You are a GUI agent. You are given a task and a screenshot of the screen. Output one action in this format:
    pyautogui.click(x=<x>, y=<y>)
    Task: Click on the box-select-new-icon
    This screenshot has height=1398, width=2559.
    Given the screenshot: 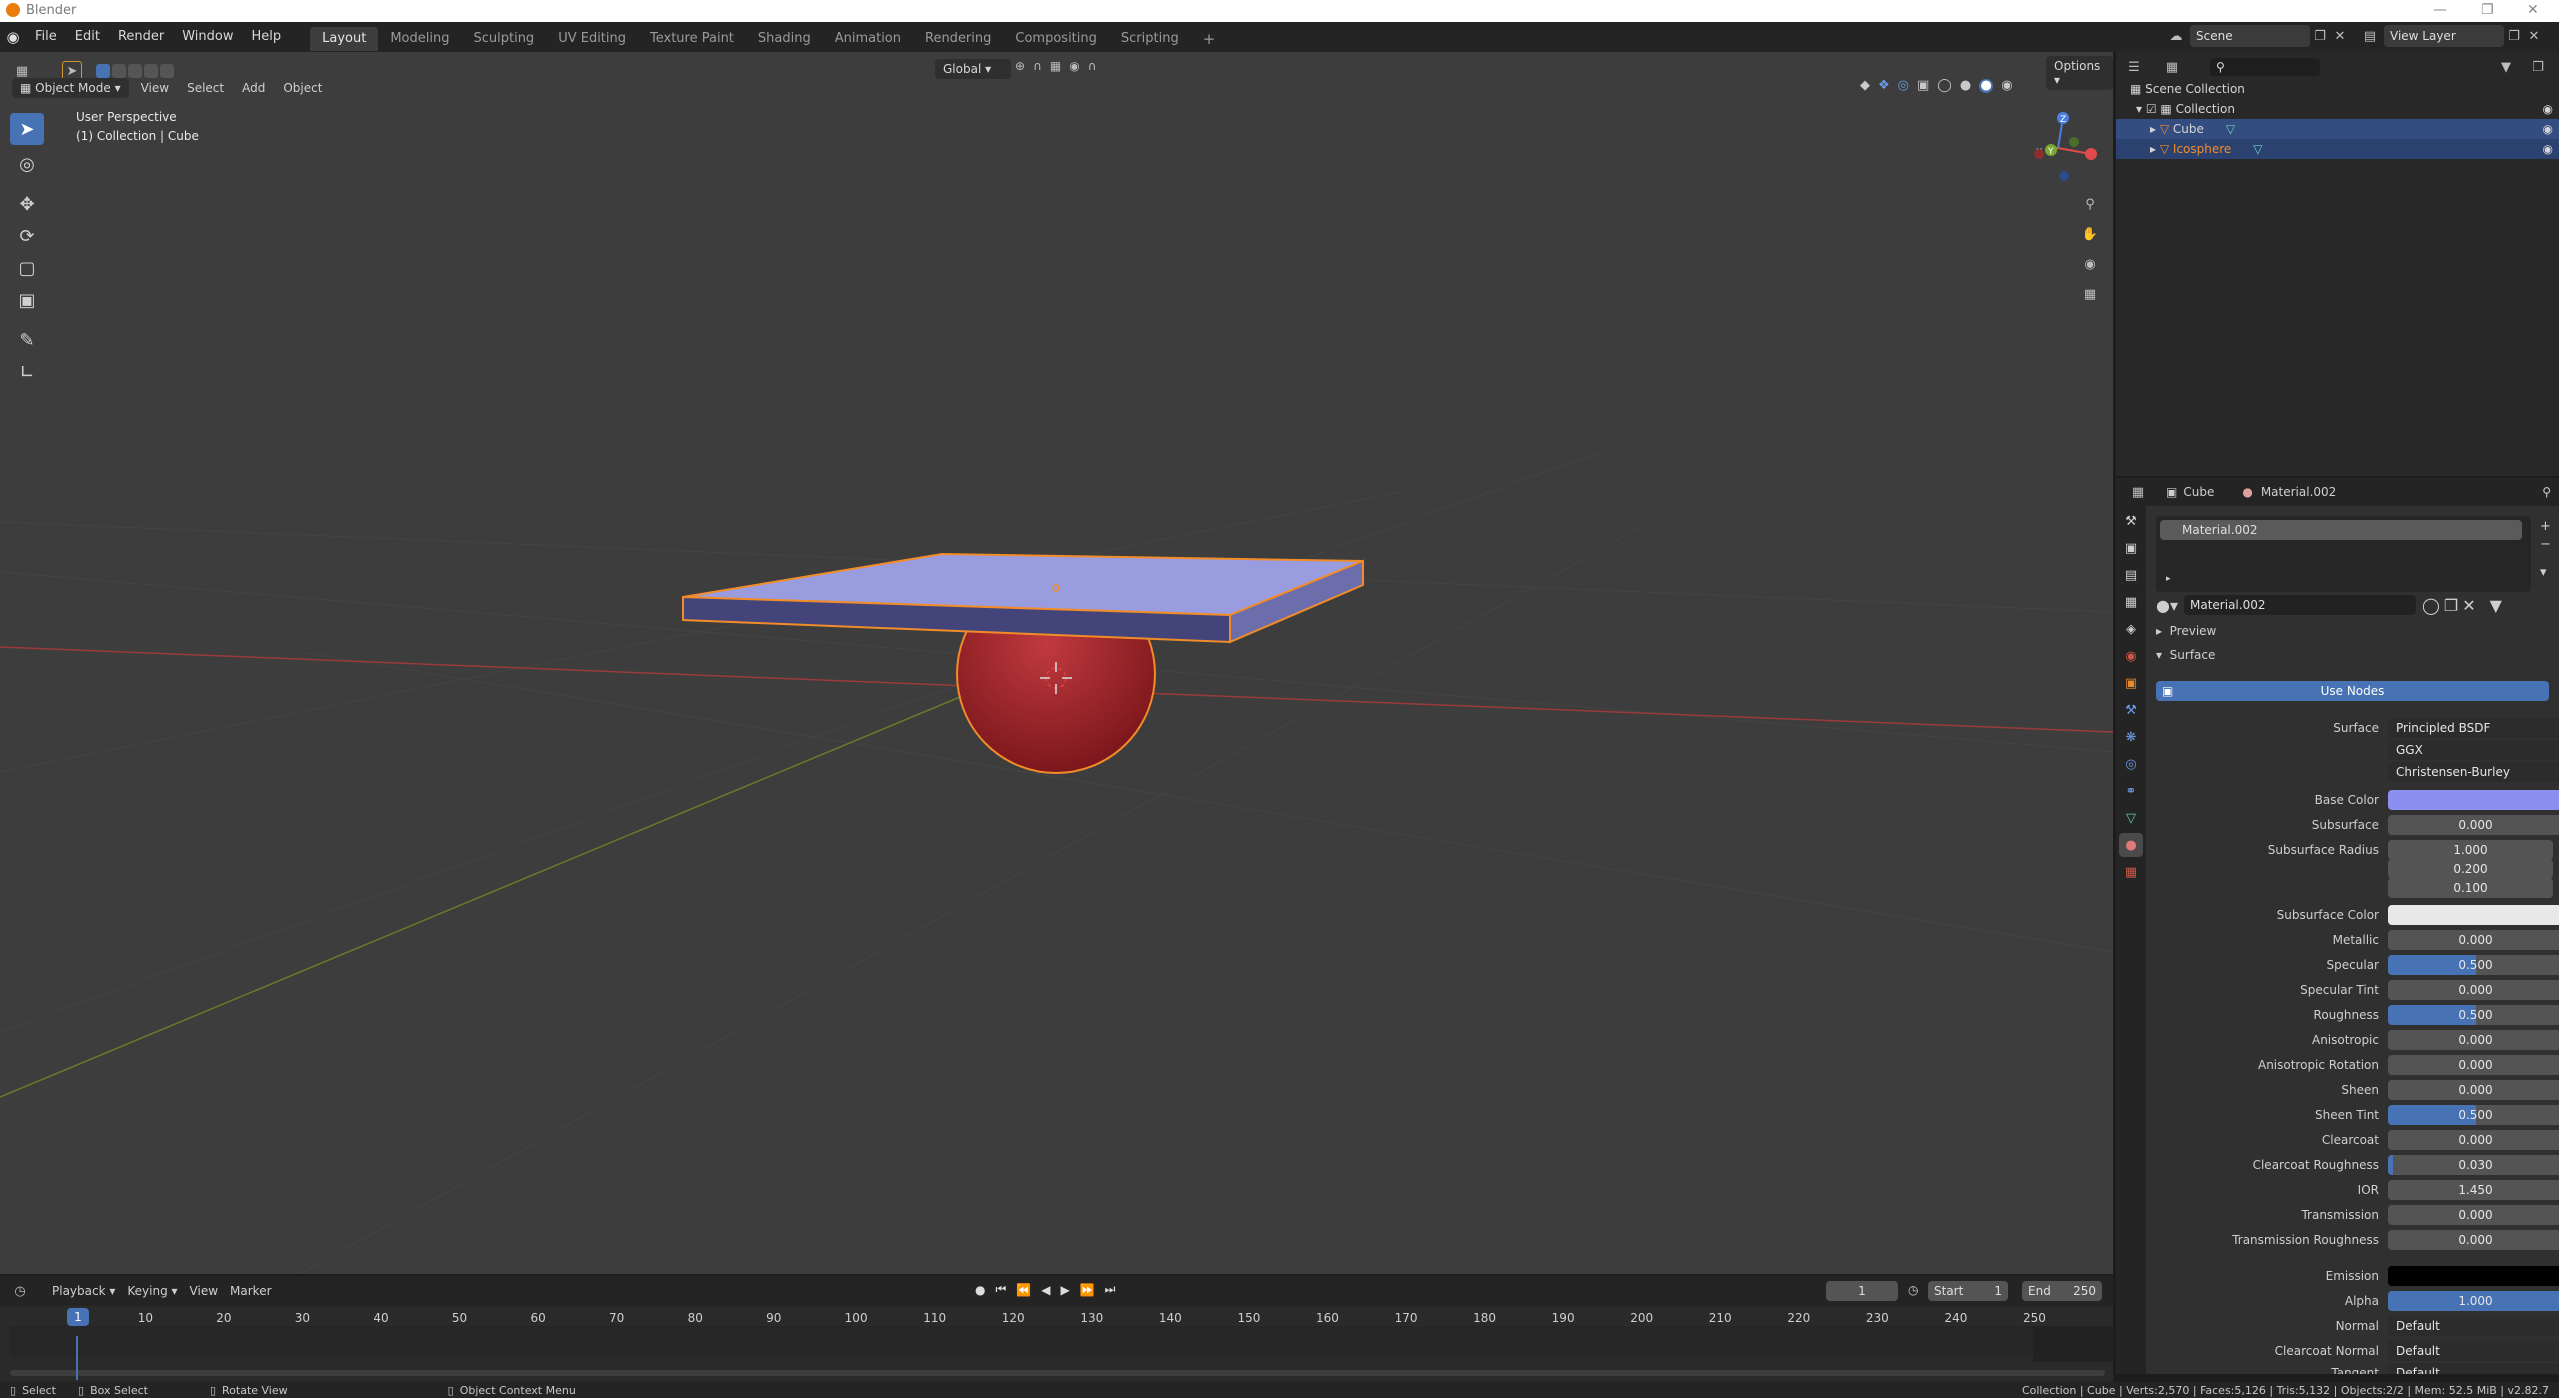 What is the action you would take?
    pyautogui.click(x=103, y=71)
    